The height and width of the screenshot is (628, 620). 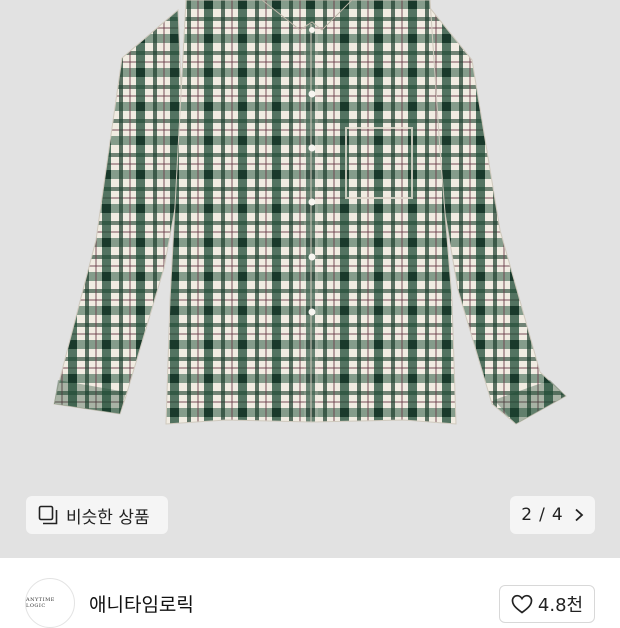 I want to click on seller-avatar: ANYTIME LOGIC, so click(x=50, y=603).